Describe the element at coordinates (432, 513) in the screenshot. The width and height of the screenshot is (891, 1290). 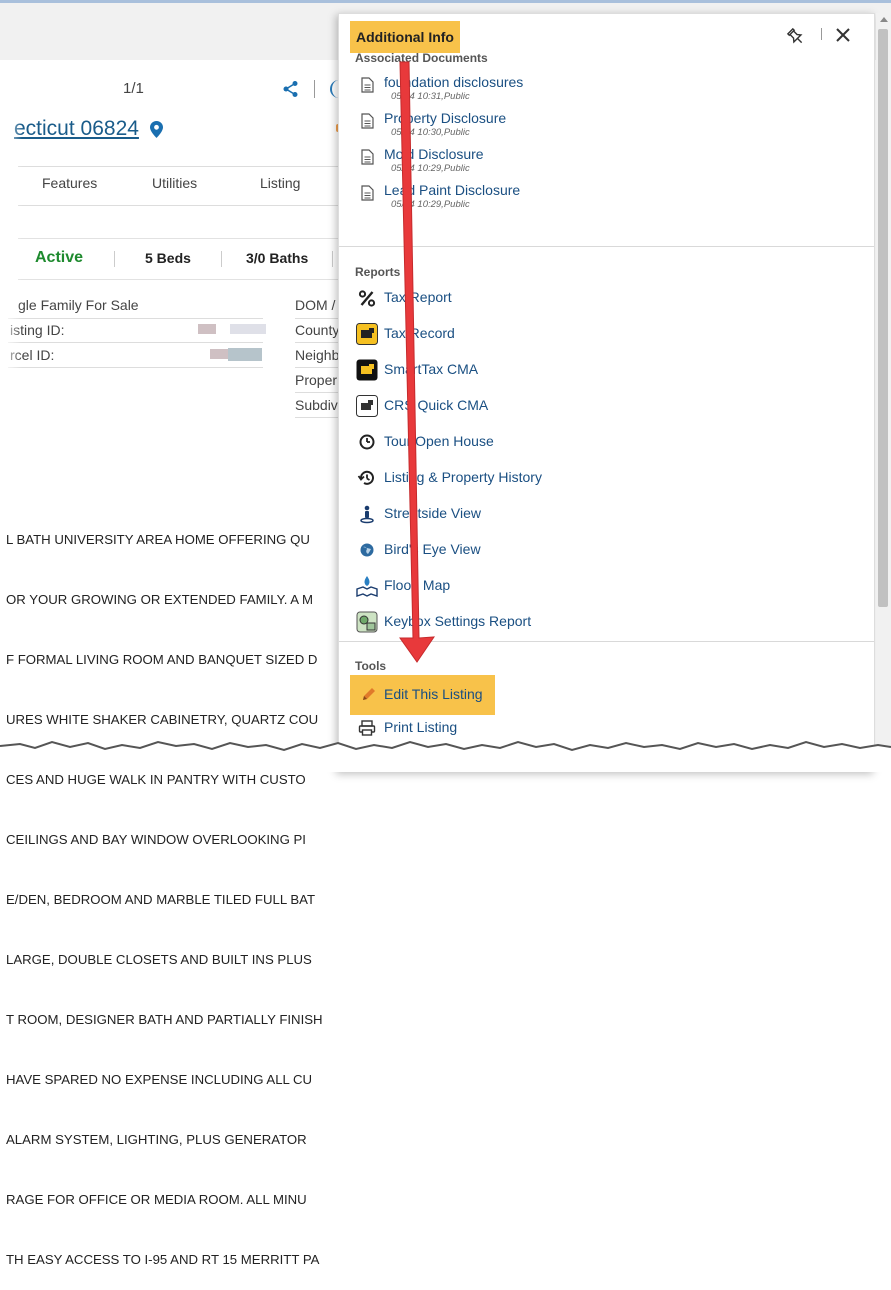
I see `report-label: Streetside View` at that location.